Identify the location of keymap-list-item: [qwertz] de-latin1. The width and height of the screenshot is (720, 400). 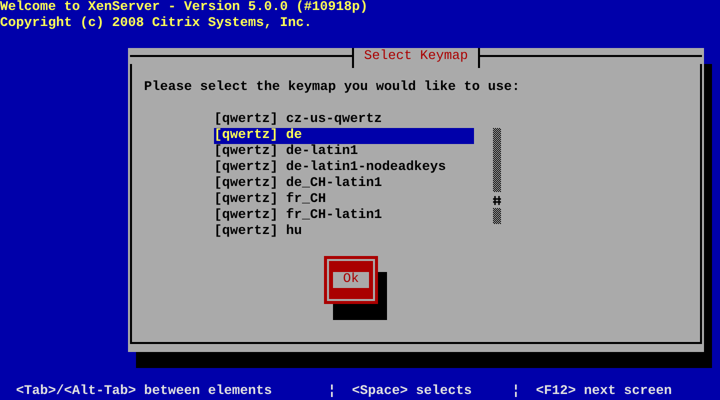
(344, 152).